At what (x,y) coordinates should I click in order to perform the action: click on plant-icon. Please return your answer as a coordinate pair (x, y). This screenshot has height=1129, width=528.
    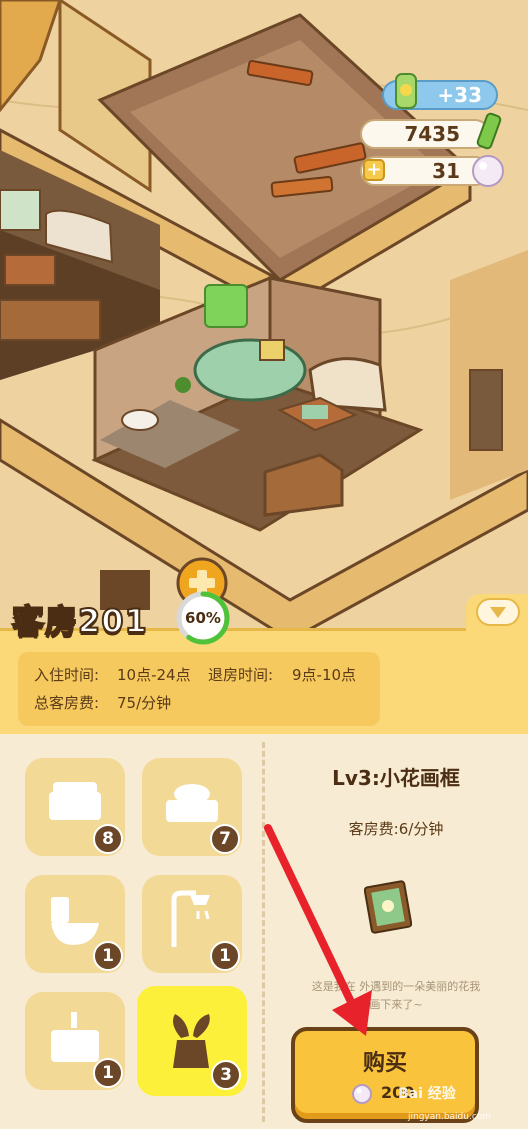
    Looking at the image, I should click on (191, 1041).